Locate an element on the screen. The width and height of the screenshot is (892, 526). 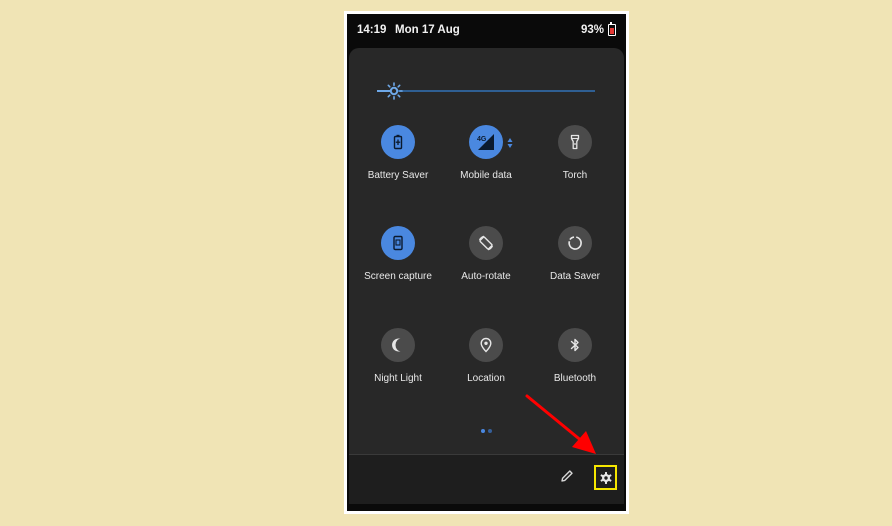
footer-divider is located at coordinates (486, 454).